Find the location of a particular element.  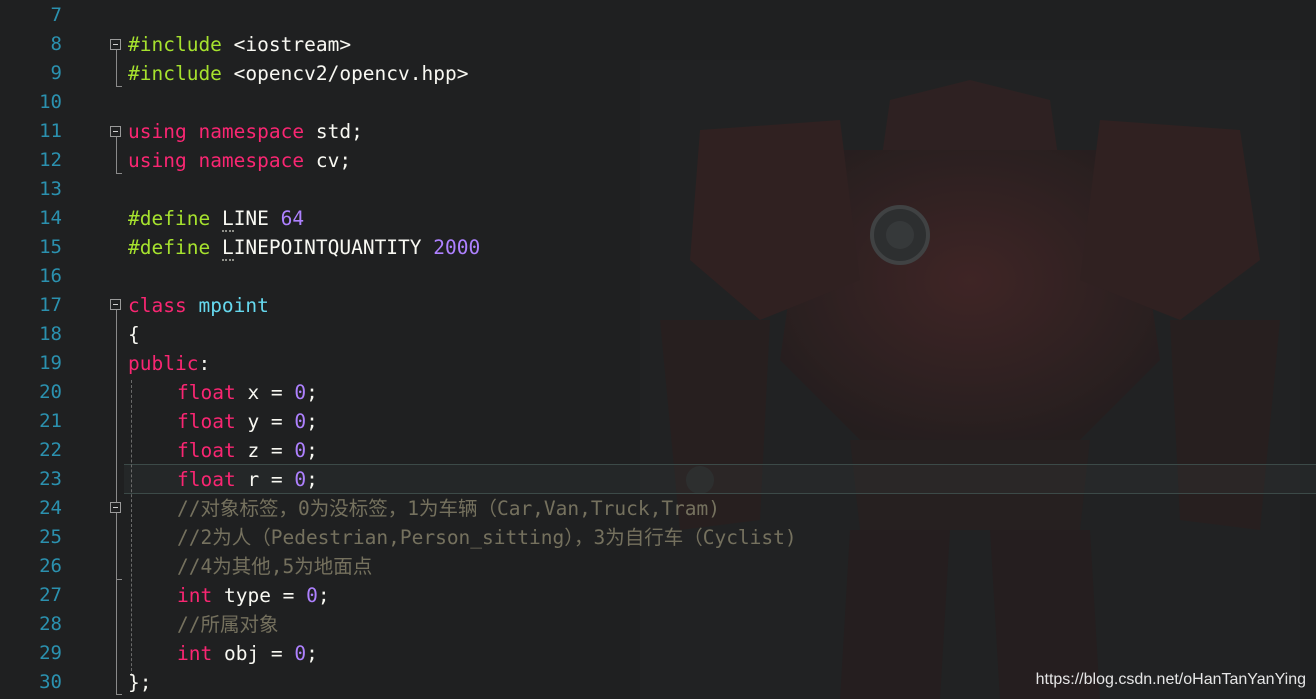

punctuation: : is located at coordinates (204, 363).